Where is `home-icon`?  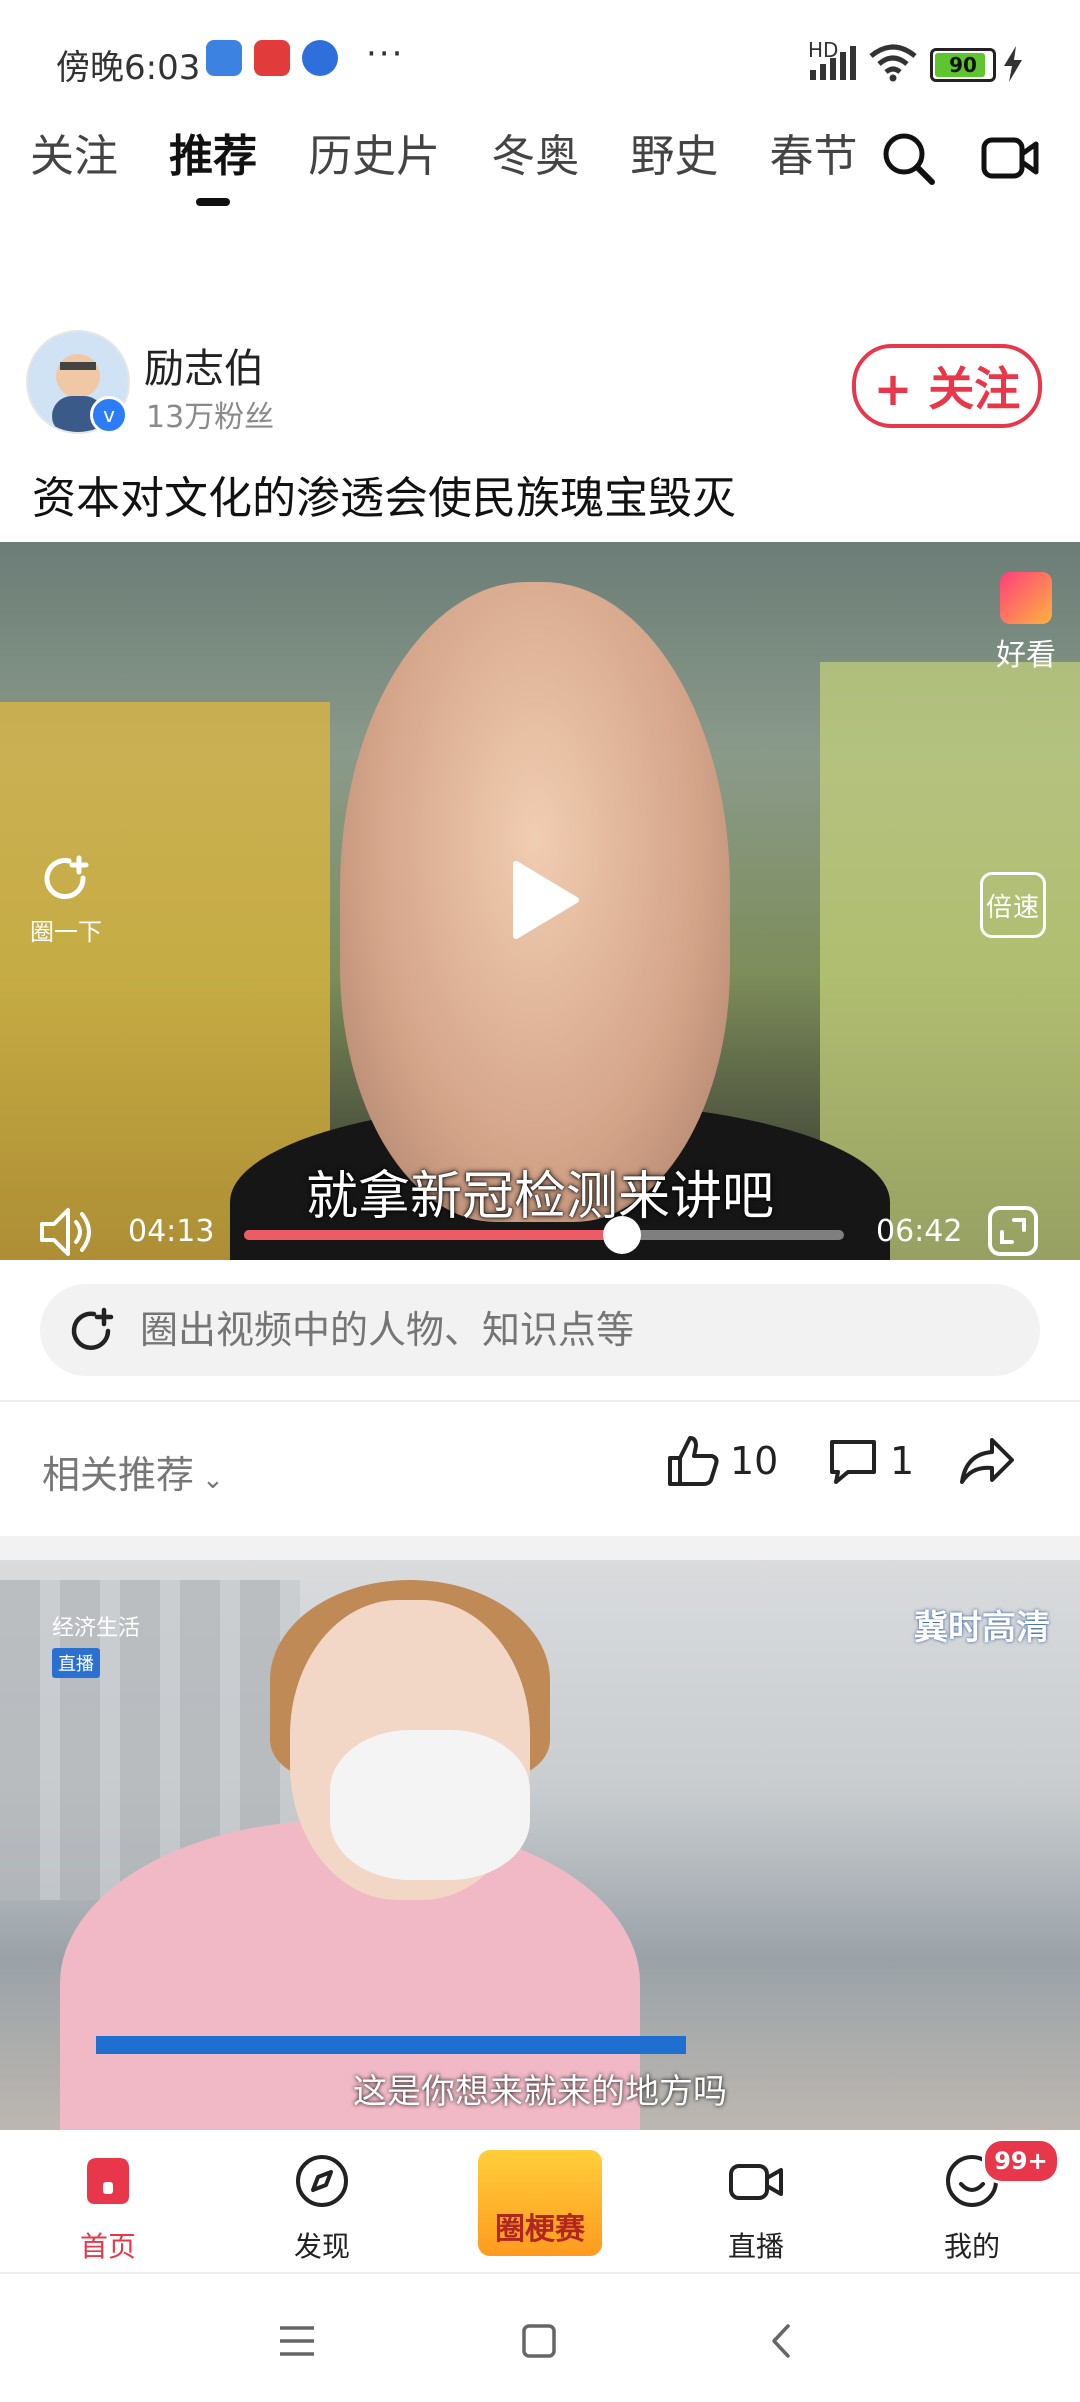
home-icon is located at coordinates (108, 2181).